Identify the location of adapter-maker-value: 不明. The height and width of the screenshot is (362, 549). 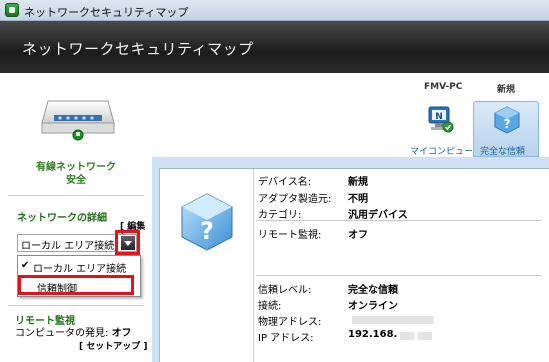
(358, 199).